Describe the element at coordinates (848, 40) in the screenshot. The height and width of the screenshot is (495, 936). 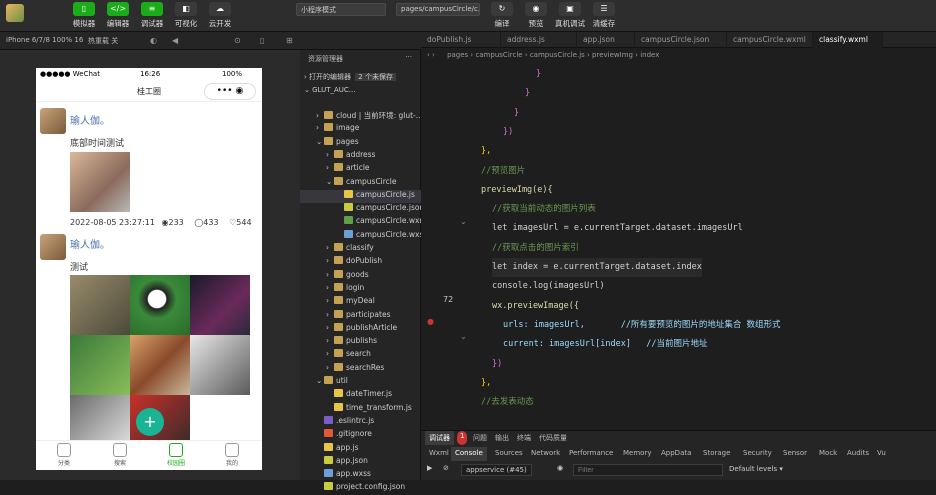
I see `editor-tab: classify.wxml` at that location.